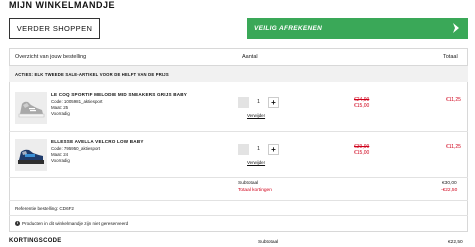 The height and width of the screenshot is (247, 475). Describe the element at coordinates (60, 154) in the screenshot. I see `product-size: Maat: 24` at that location.